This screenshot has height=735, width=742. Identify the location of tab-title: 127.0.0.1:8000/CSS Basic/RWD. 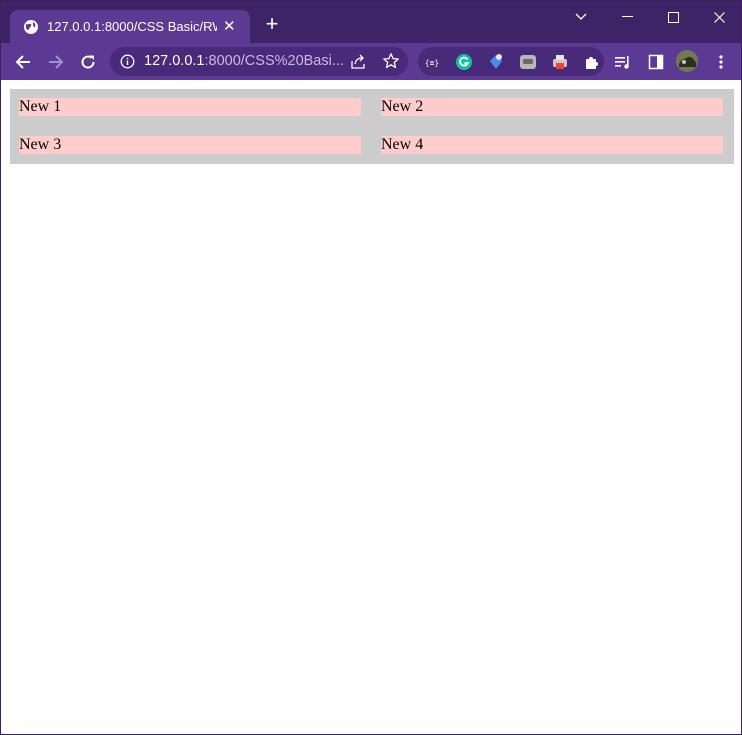
(132, 26).